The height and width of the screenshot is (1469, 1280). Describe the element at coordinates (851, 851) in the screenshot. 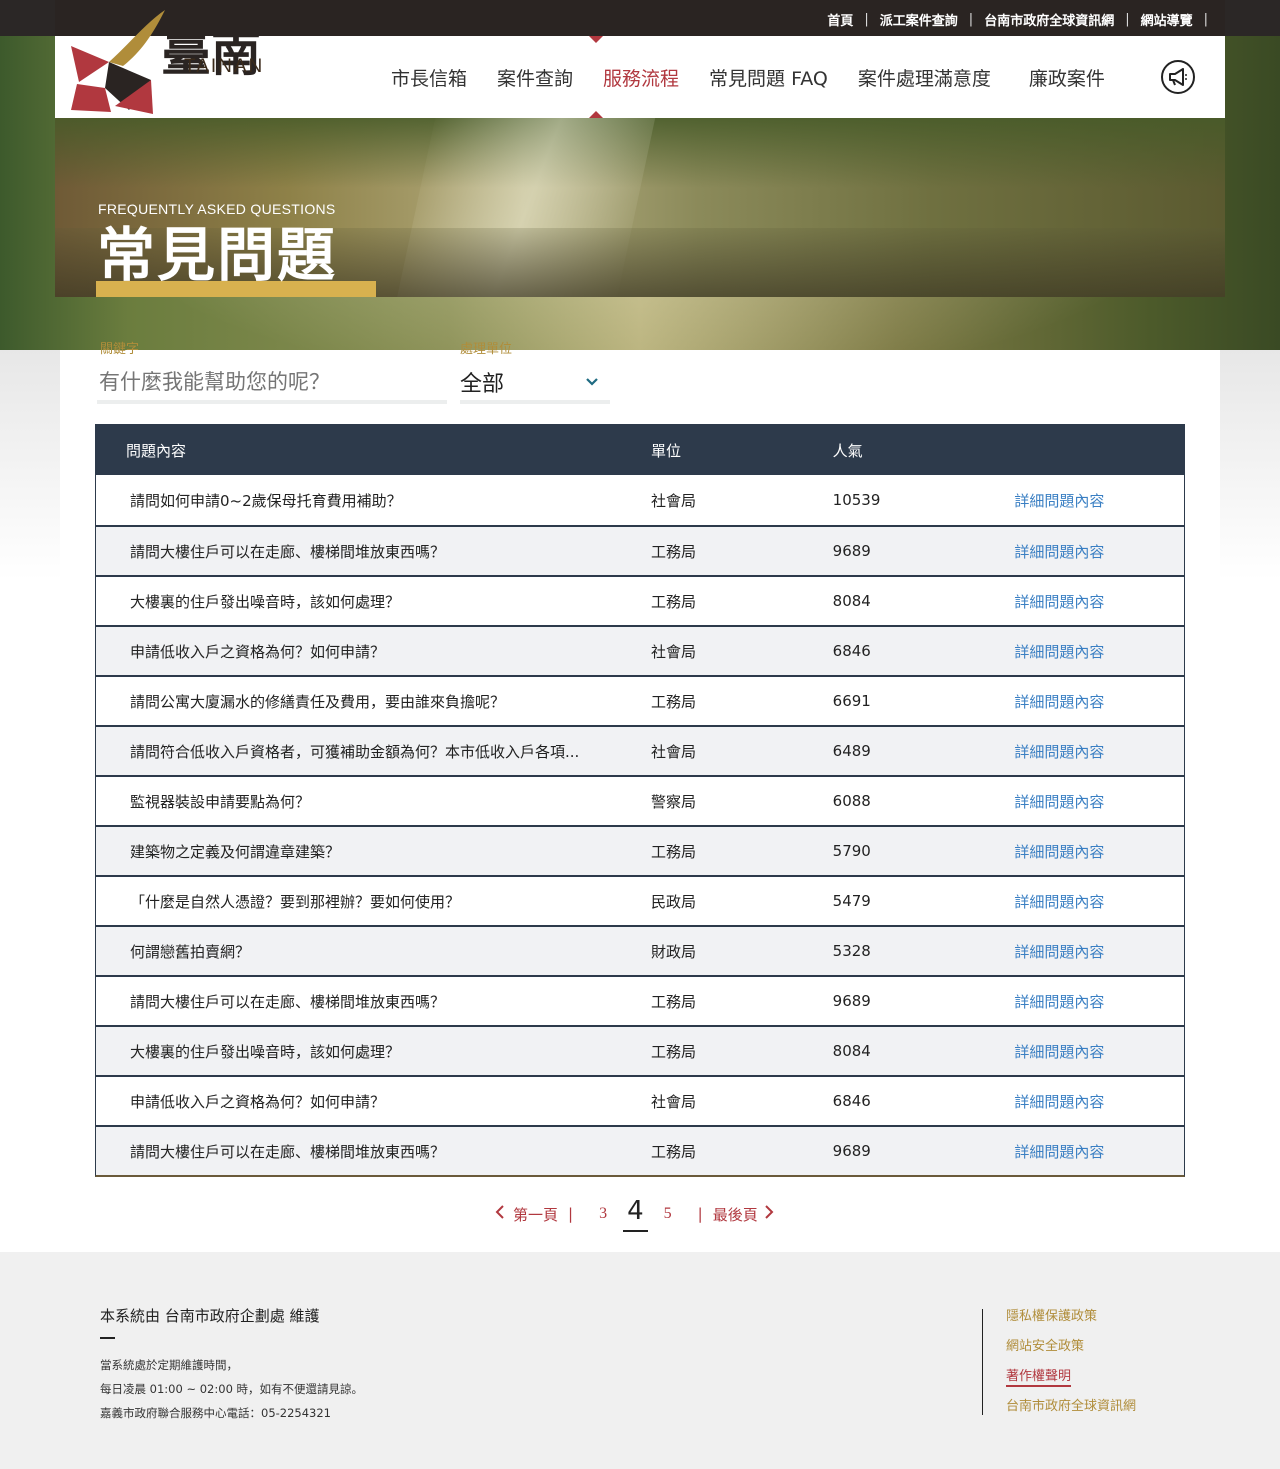

I see `views-cell: 5790` at that location.